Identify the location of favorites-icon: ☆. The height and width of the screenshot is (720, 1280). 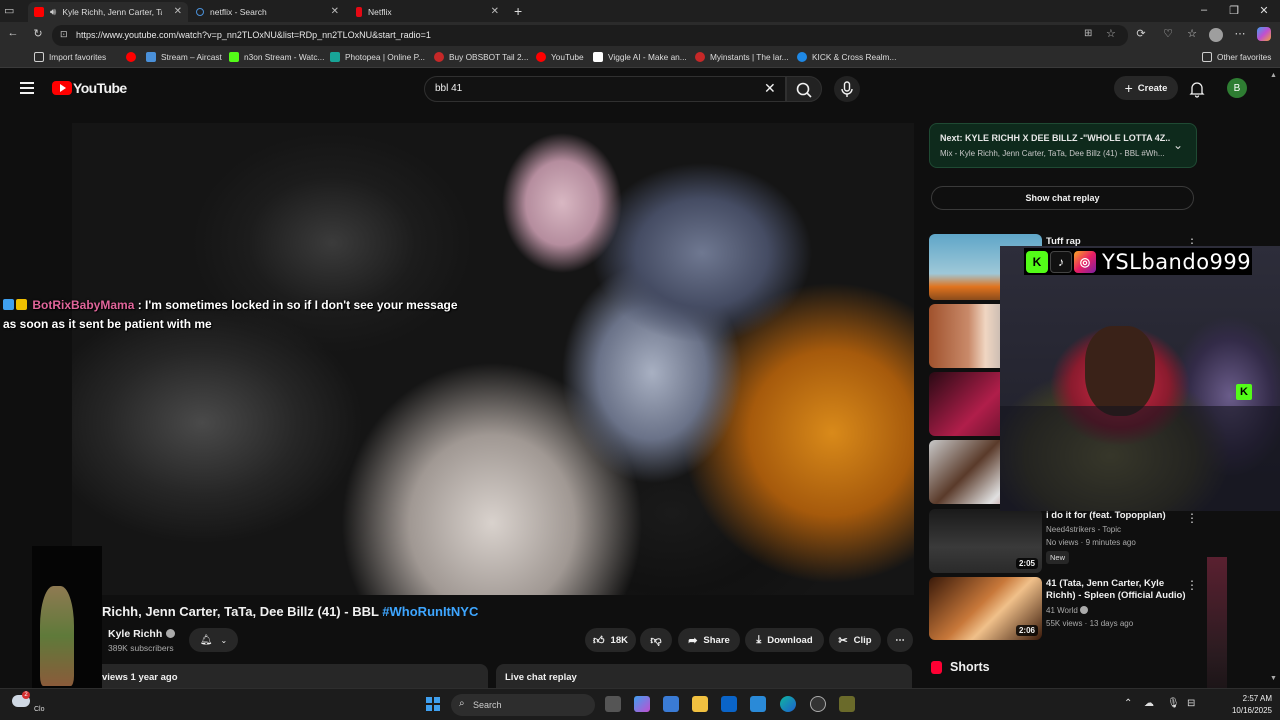
(1192, 33).